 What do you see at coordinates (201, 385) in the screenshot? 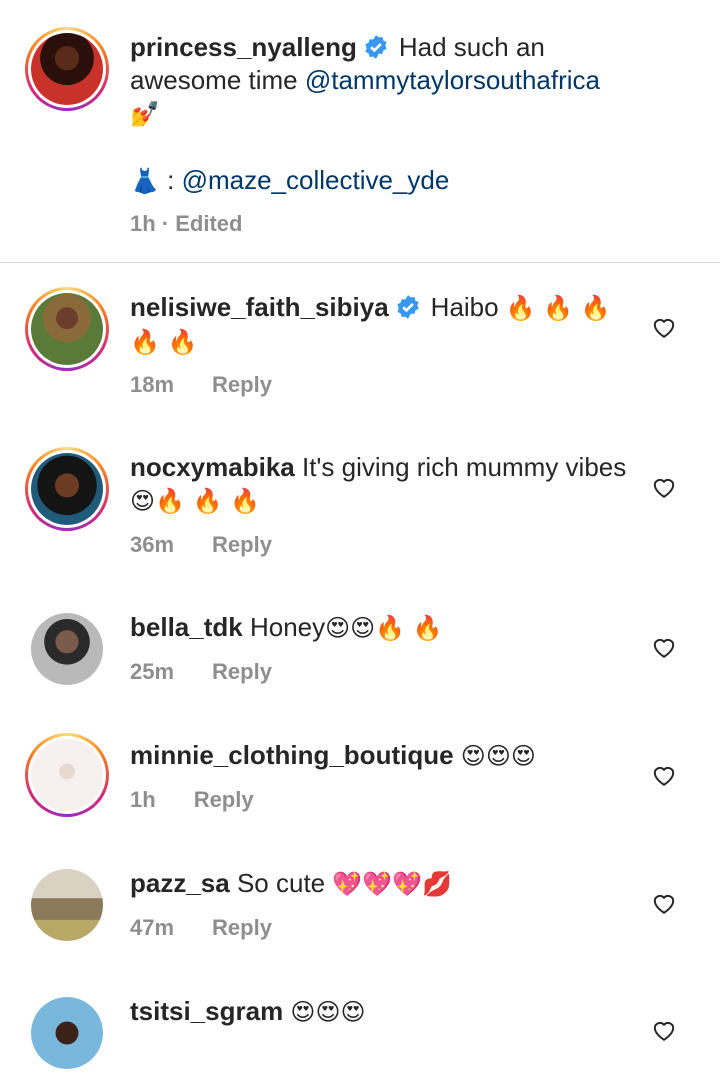
I see `comment-meta: 18m Reply` at bounding box center [201, 385].